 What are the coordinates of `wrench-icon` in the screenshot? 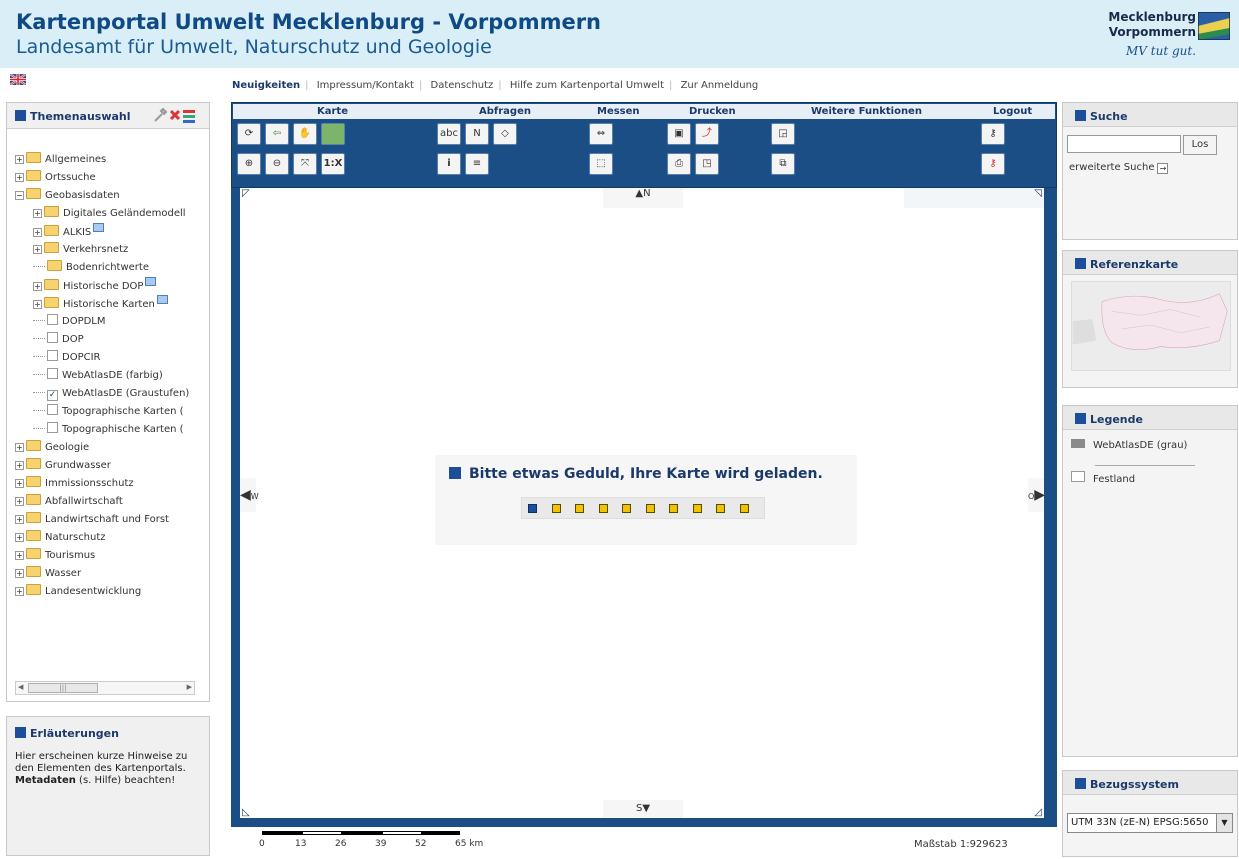 It's located at (161, 114).